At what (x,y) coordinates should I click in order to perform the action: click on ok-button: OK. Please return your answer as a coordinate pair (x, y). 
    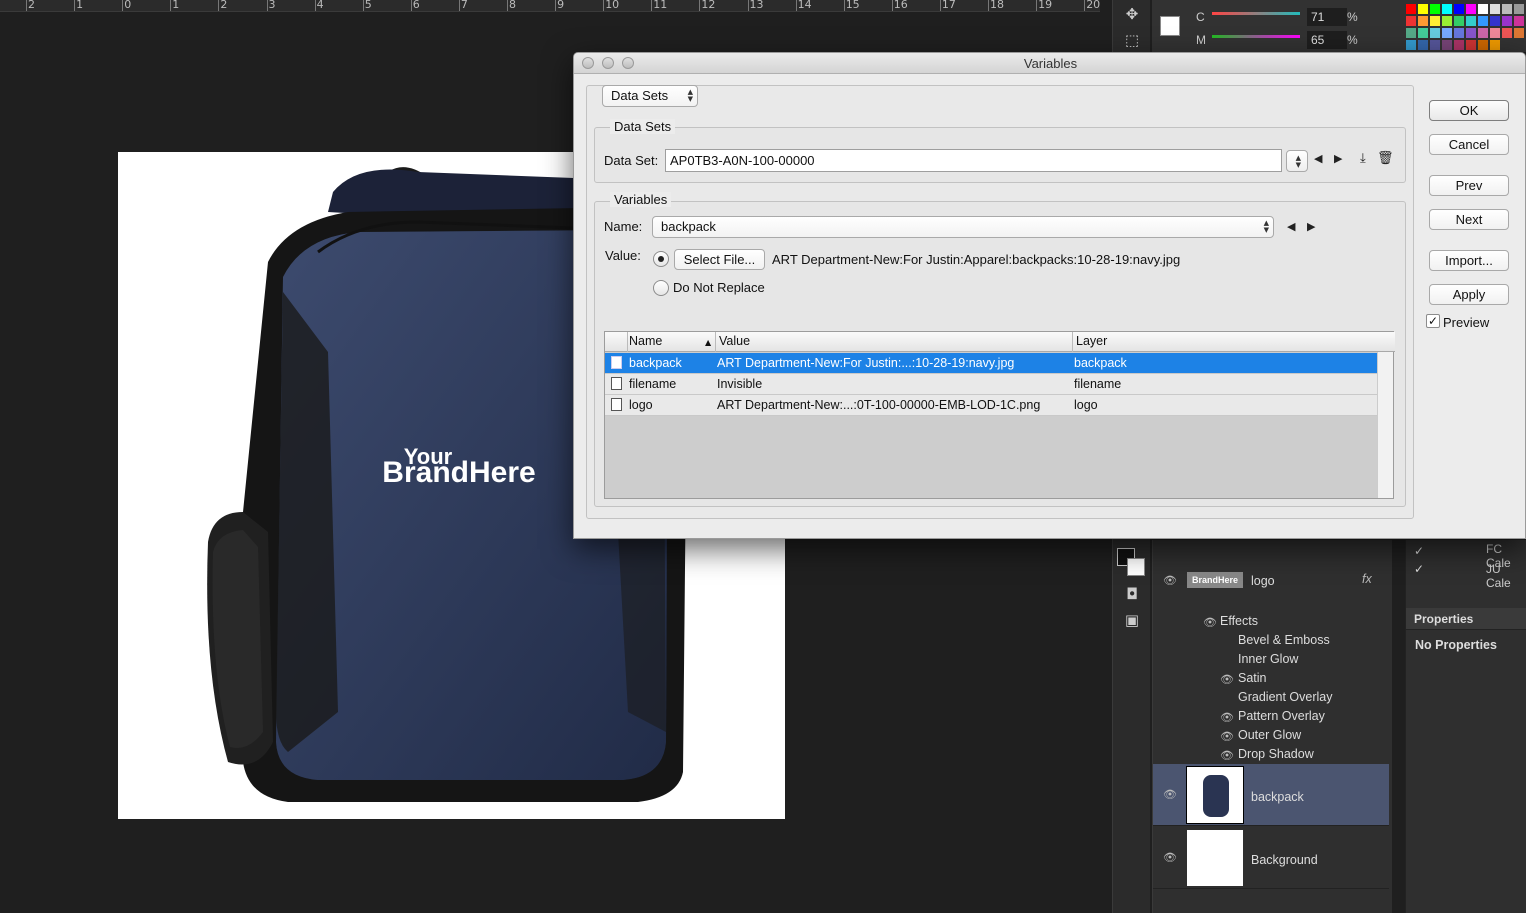
    Looking at the image, I should click on (1469, 110).